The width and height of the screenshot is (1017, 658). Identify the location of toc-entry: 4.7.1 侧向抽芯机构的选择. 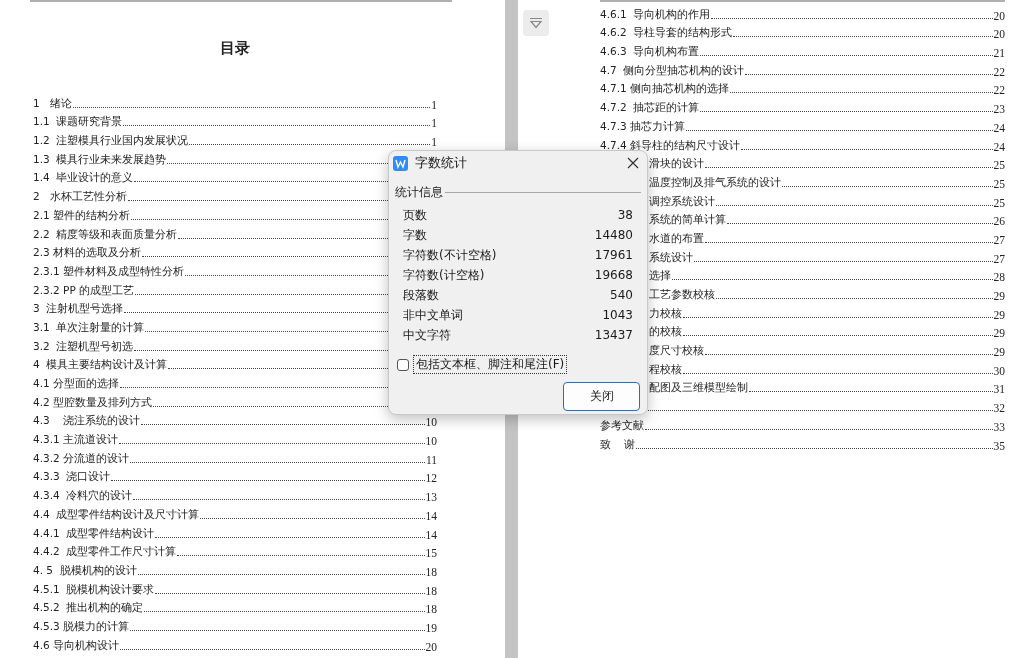
(665, 89).